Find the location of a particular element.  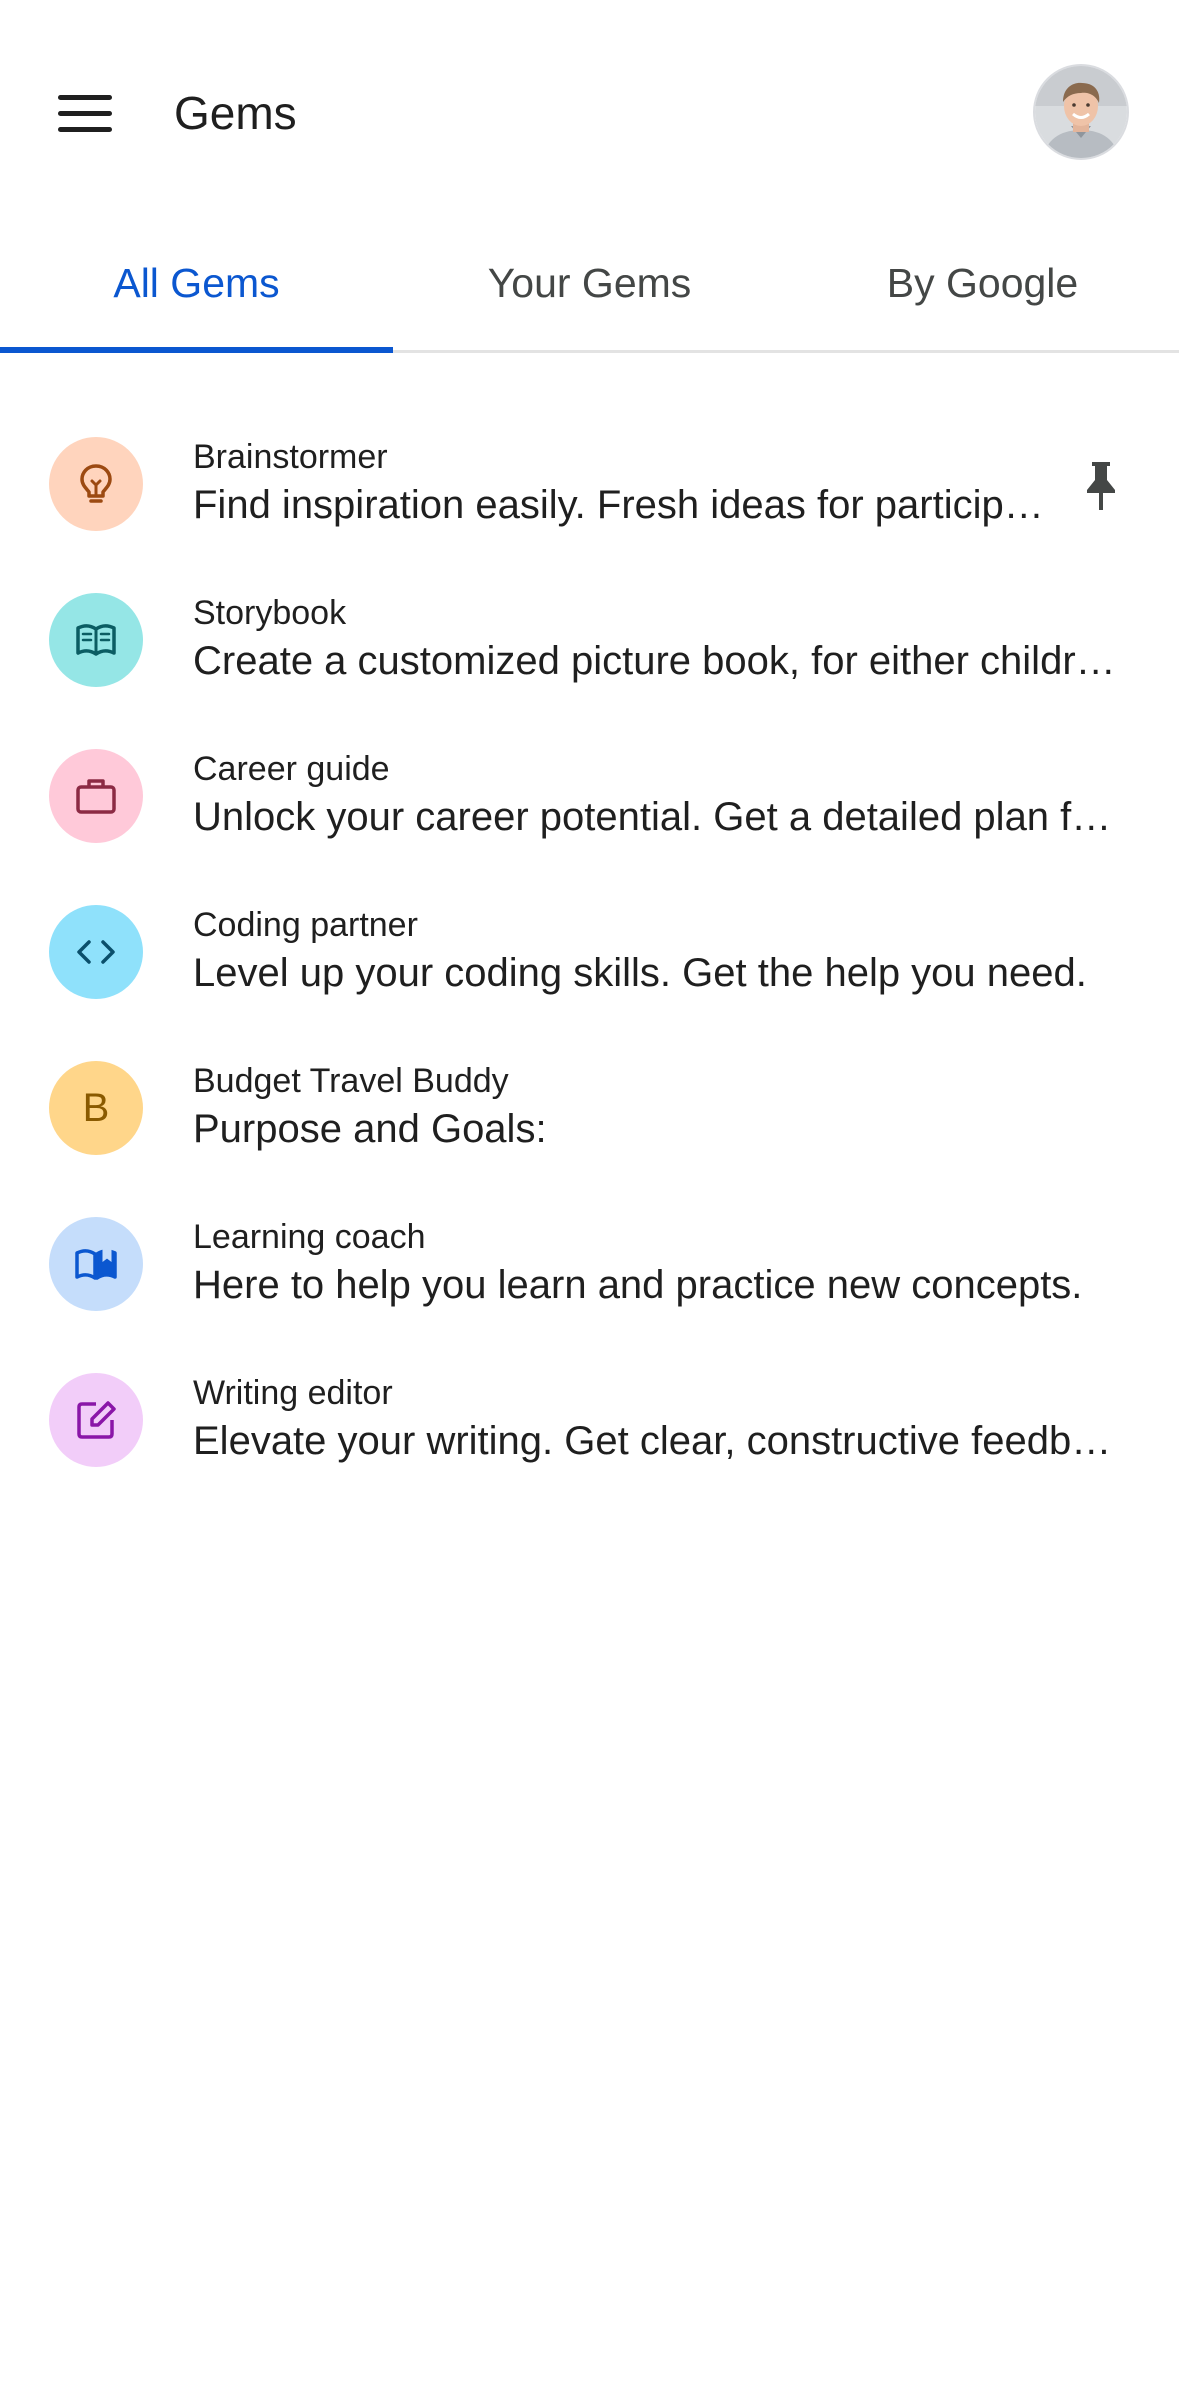

gem-name: Storybook is located at coordinates (270, 613).